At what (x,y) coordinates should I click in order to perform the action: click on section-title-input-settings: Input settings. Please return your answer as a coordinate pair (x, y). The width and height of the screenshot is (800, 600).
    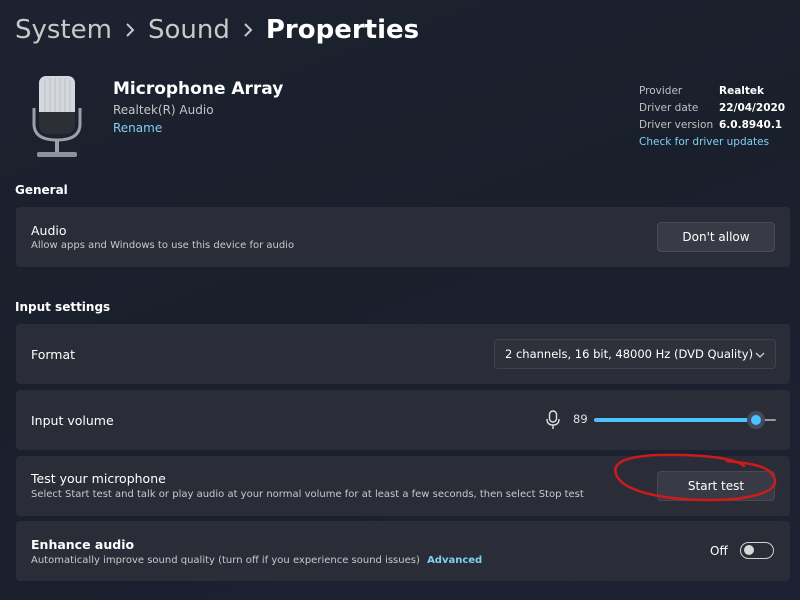
    Looking at the image, I should click on (63, 307).